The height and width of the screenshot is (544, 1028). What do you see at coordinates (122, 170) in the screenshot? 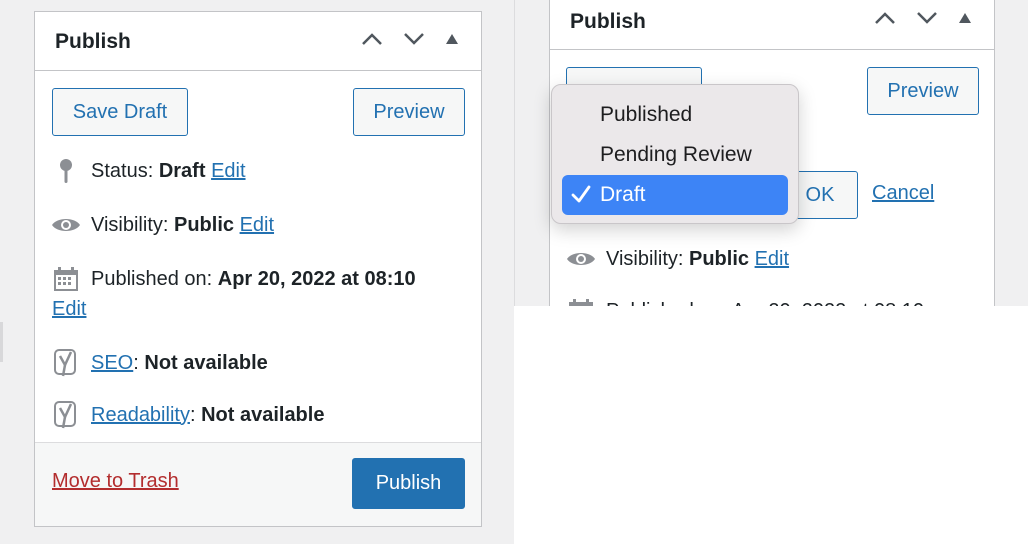
I see `status-label: Status:` at bounding box center [122, 170].